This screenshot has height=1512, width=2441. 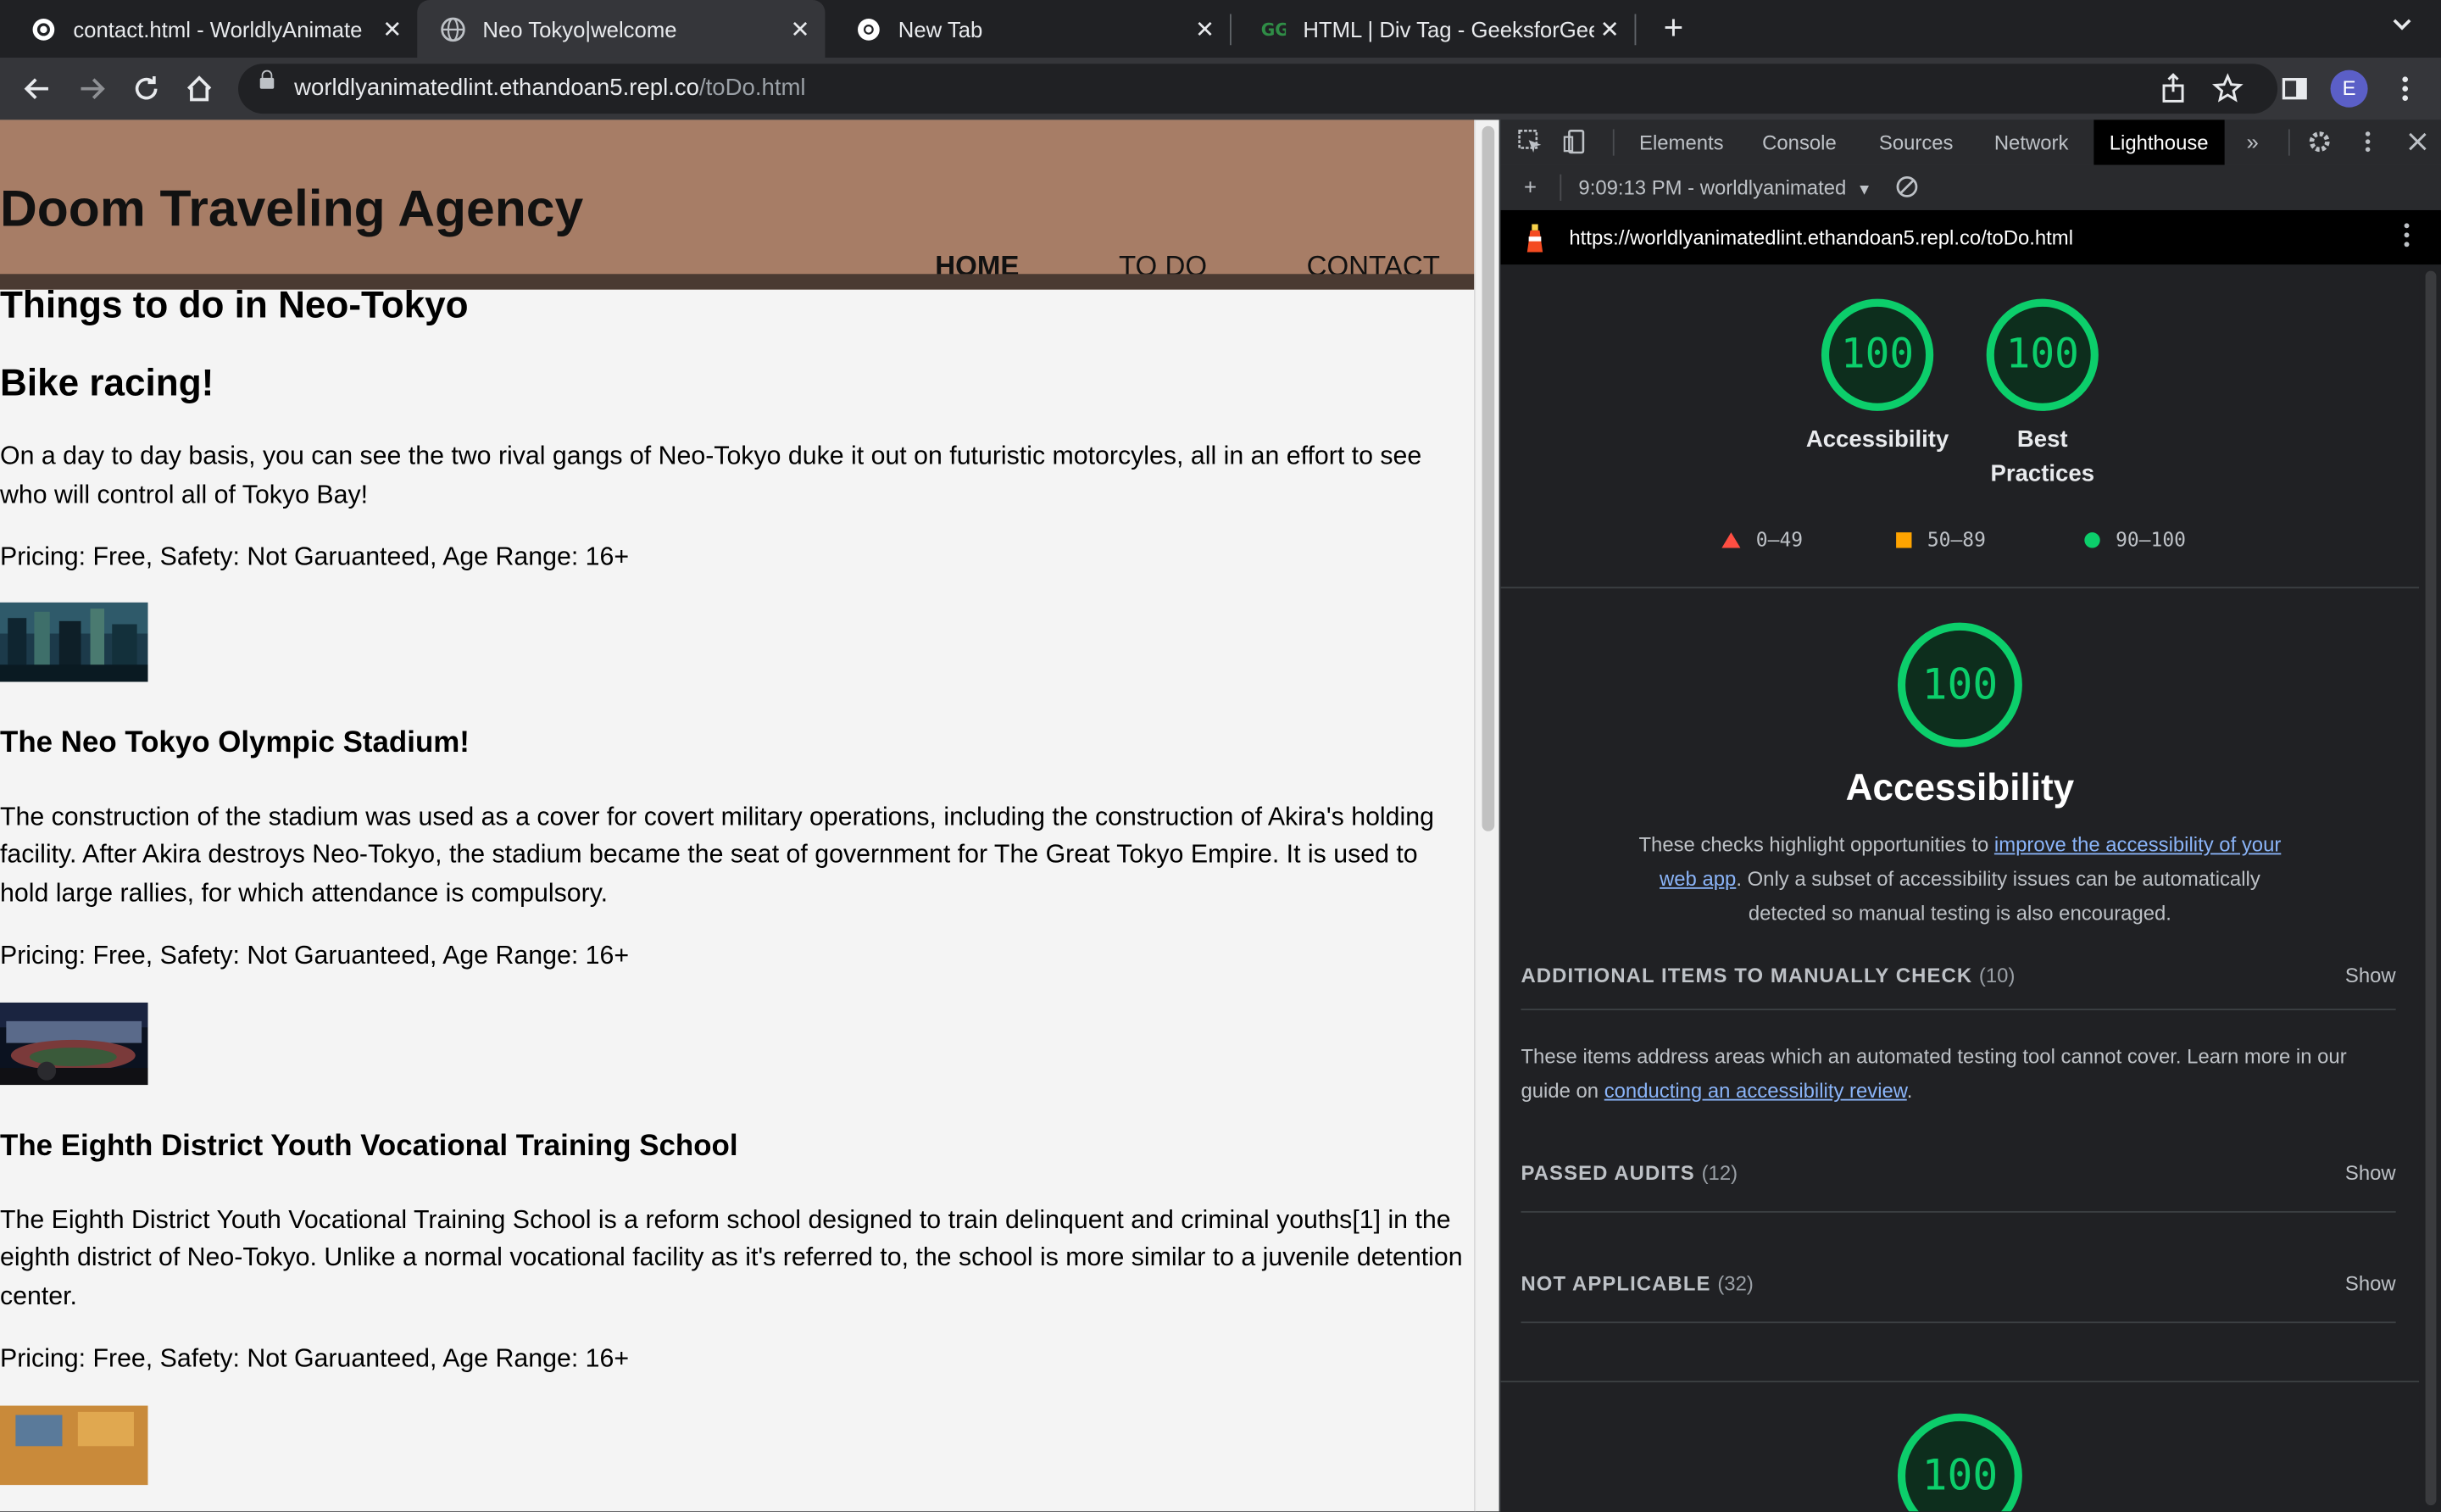 I want to click on inspect-element-icon, so click(x=1530, y=142).